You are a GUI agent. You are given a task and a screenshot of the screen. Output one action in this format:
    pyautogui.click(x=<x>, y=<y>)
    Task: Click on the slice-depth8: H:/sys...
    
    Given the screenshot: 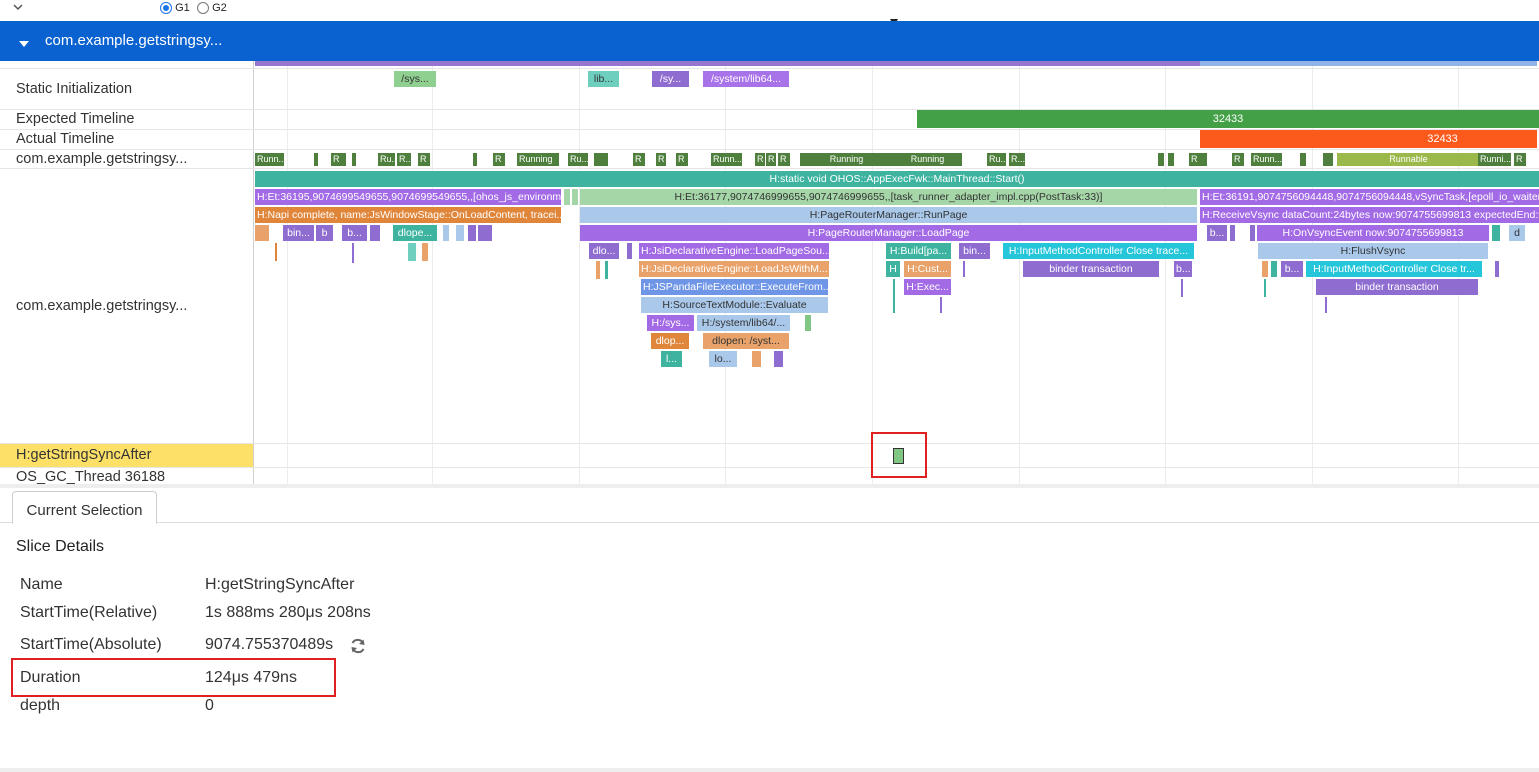 What is the action you would take?
    pyautogui.click(x=670, y=323)
    